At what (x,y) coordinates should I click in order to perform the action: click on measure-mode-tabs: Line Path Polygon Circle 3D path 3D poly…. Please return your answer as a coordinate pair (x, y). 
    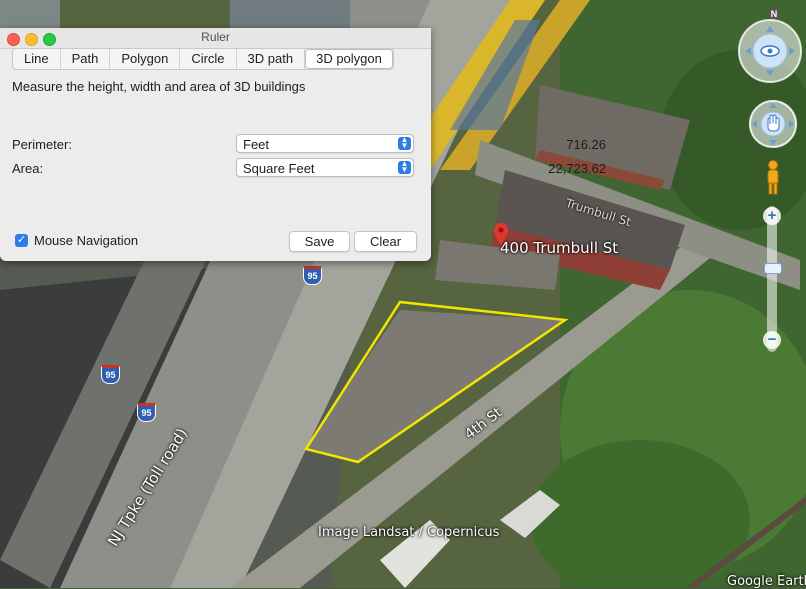
    Looking at the image, I should click on (203, 59).